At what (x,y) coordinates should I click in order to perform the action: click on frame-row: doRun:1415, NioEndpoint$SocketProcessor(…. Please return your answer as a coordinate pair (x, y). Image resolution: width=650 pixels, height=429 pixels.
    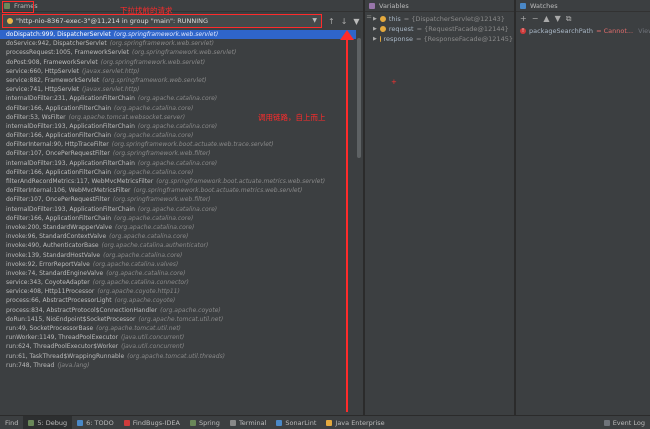
    Looking at the image, I should click on (178, 319).